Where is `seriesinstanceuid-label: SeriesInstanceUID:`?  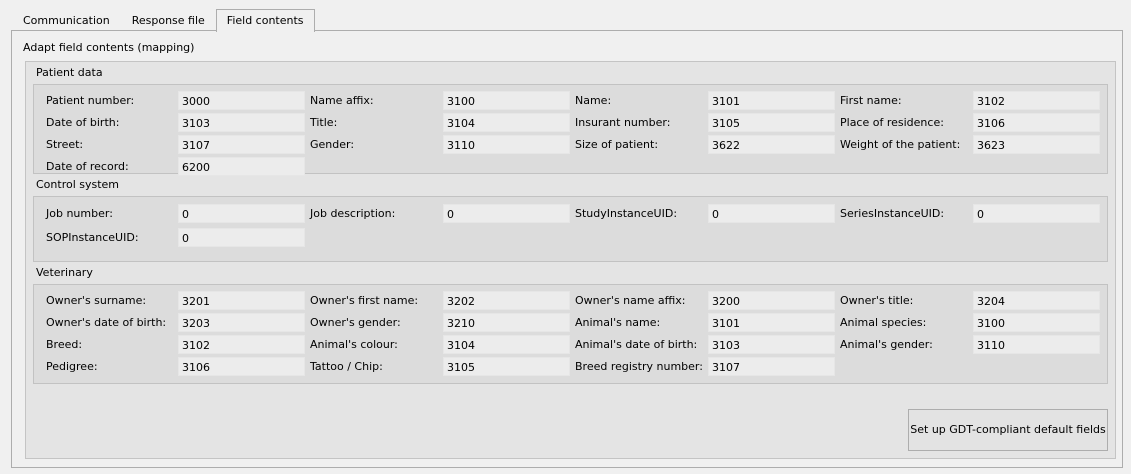
seriesinstanceuid-label: SeriesInstanceUID: is located at coordinates (892, 213).